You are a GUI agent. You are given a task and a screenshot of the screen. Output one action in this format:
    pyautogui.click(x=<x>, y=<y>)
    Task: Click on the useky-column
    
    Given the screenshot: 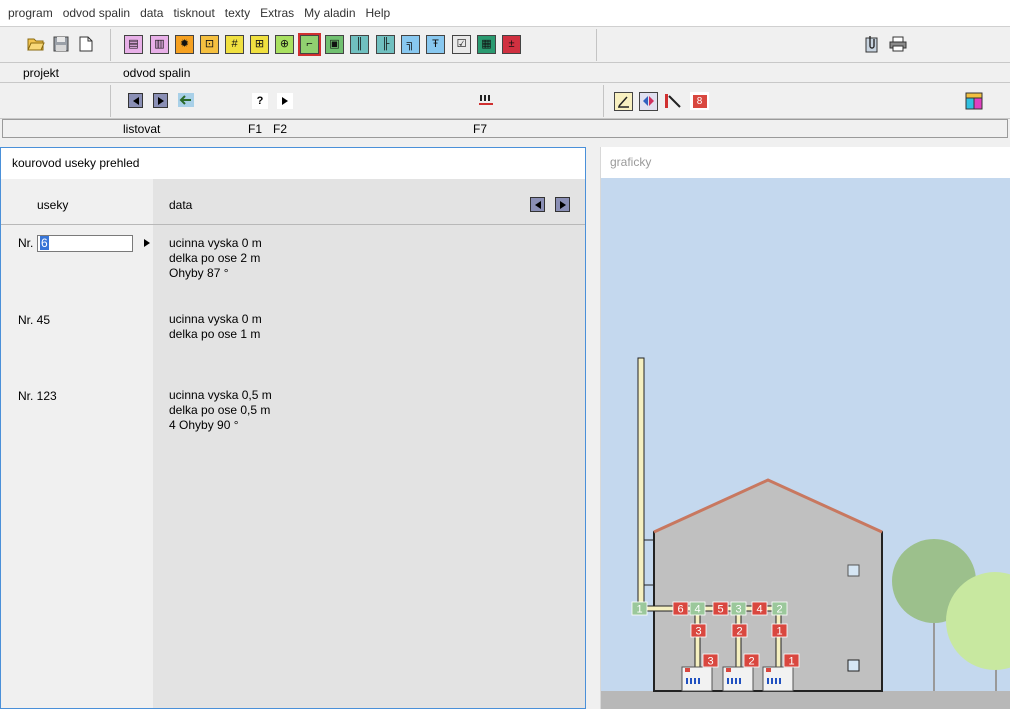 What is the action you would take?
    pyautogui.click(x=77, y=443)
    